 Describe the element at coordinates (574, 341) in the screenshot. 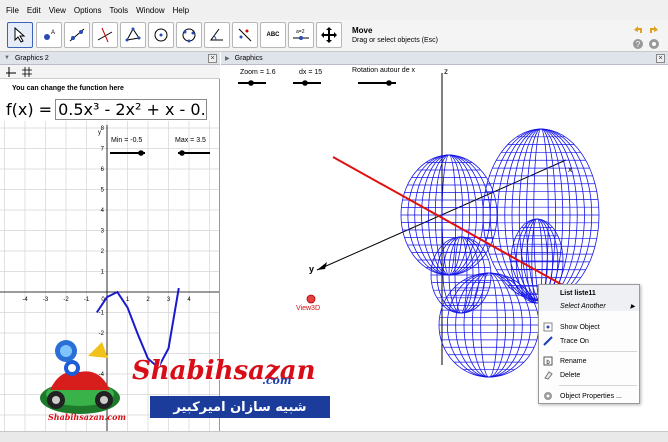

I see `trace-on-label: Trace On` at that location.